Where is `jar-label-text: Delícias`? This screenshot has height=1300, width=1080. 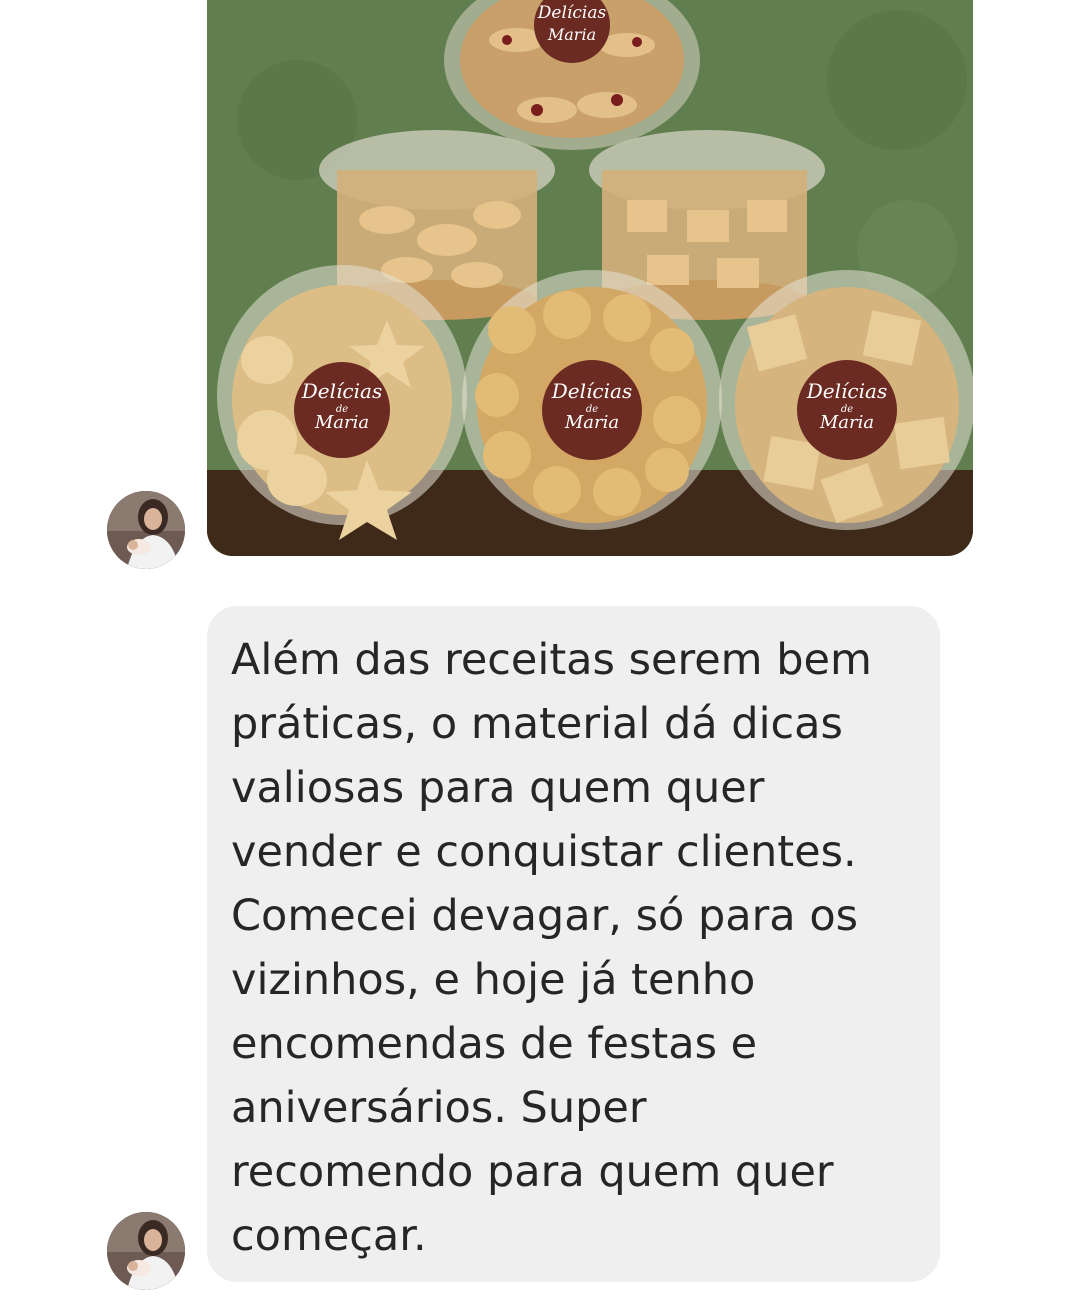
jar-label-text: Delícias is located at coordinates (572, 13).